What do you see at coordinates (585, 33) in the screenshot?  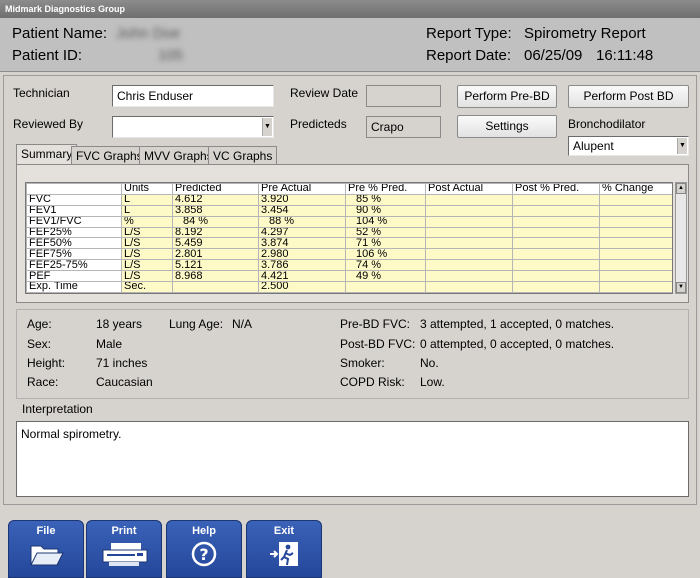 I see `report-type: Spirometry Report` at bounding box center [585, 33].